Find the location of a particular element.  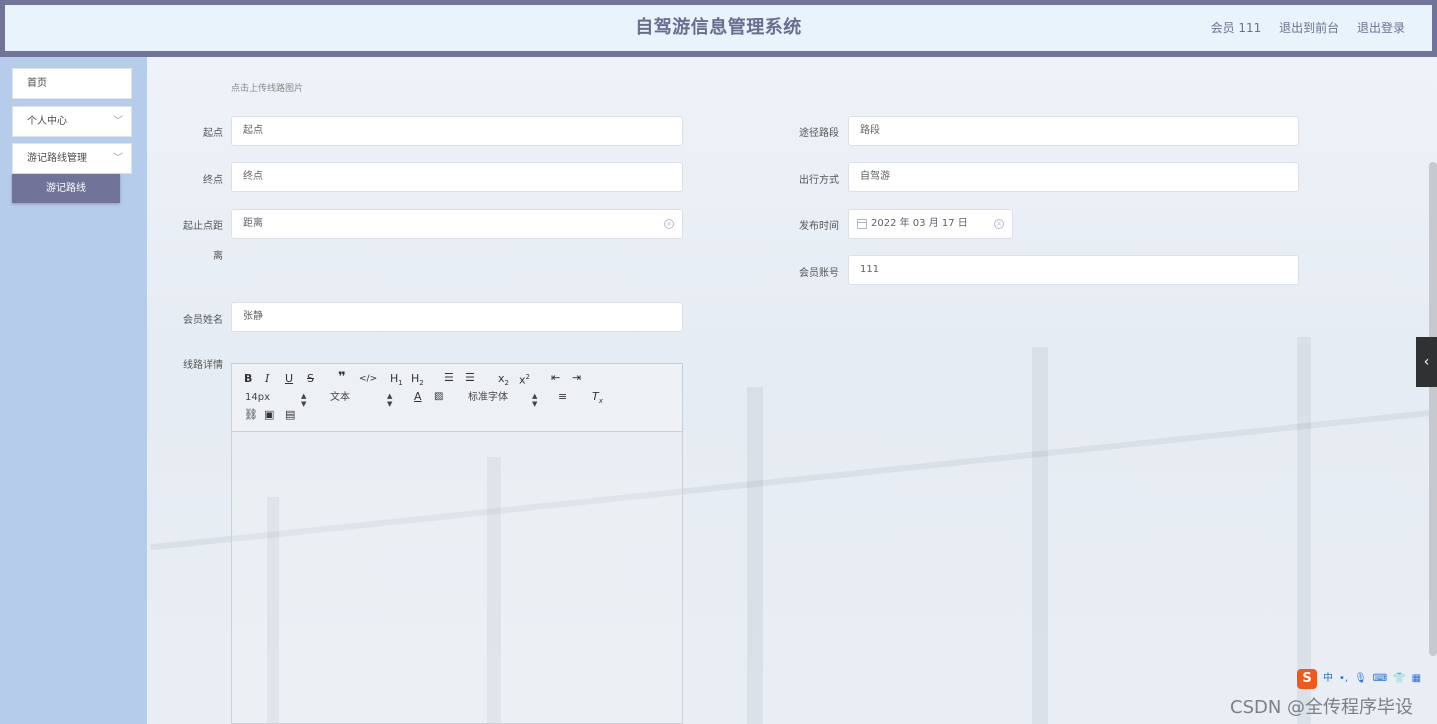

distance-label: 起止点距 is located at coordinates (203, 226).